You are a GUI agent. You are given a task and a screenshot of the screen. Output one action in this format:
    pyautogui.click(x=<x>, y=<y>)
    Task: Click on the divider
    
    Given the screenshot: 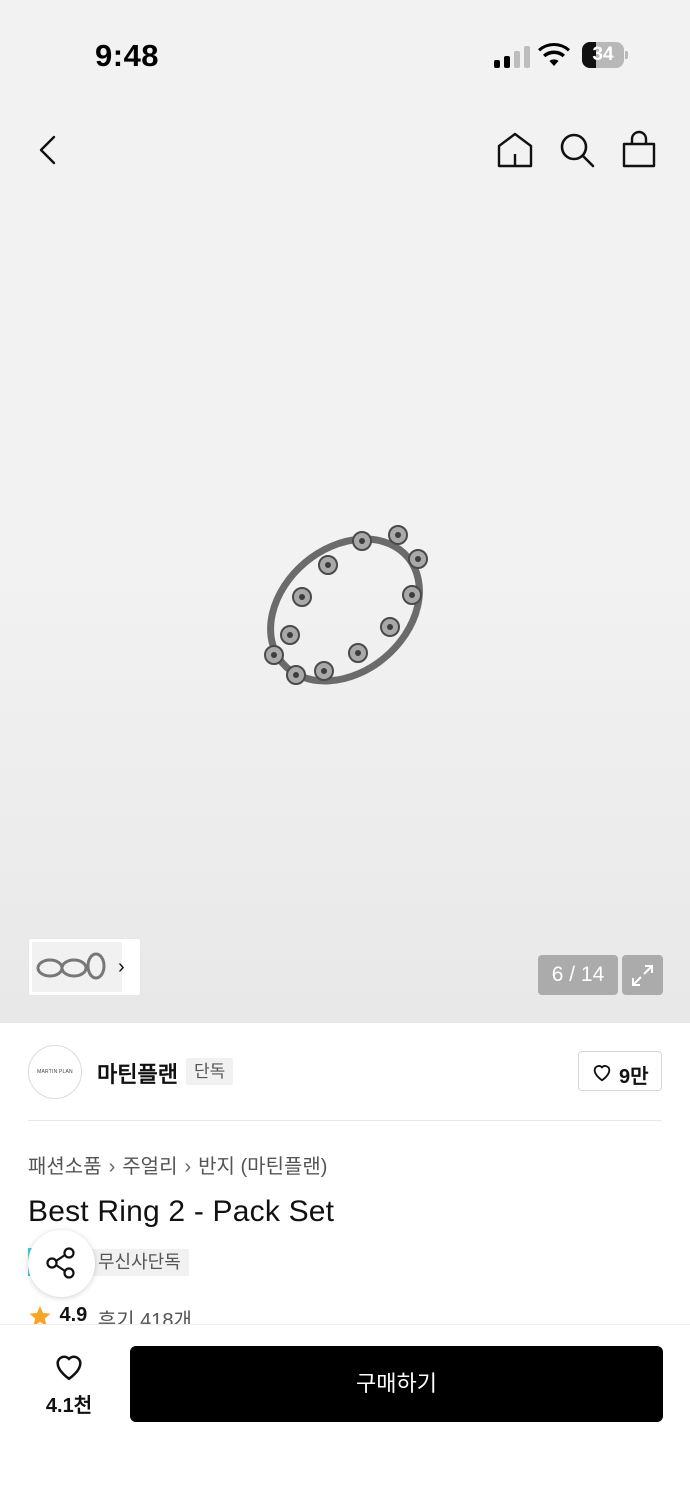 What is the action you would take?
    pyautogui.click(x=345, y=1120)
    